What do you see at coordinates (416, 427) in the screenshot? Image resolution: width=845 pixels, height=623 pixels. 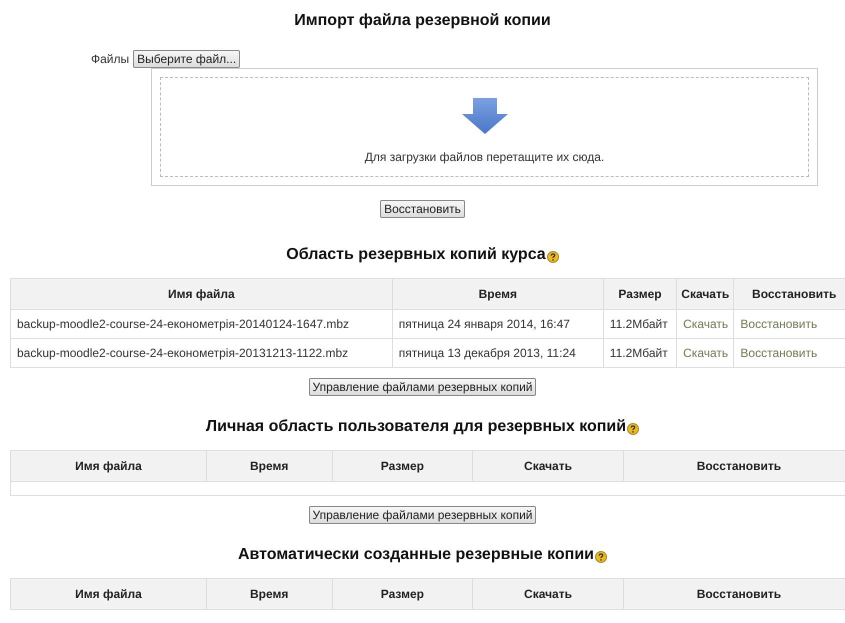 I see `section-heading: Личная область пользователя для резервных копий` at bounding box center [416, 427].